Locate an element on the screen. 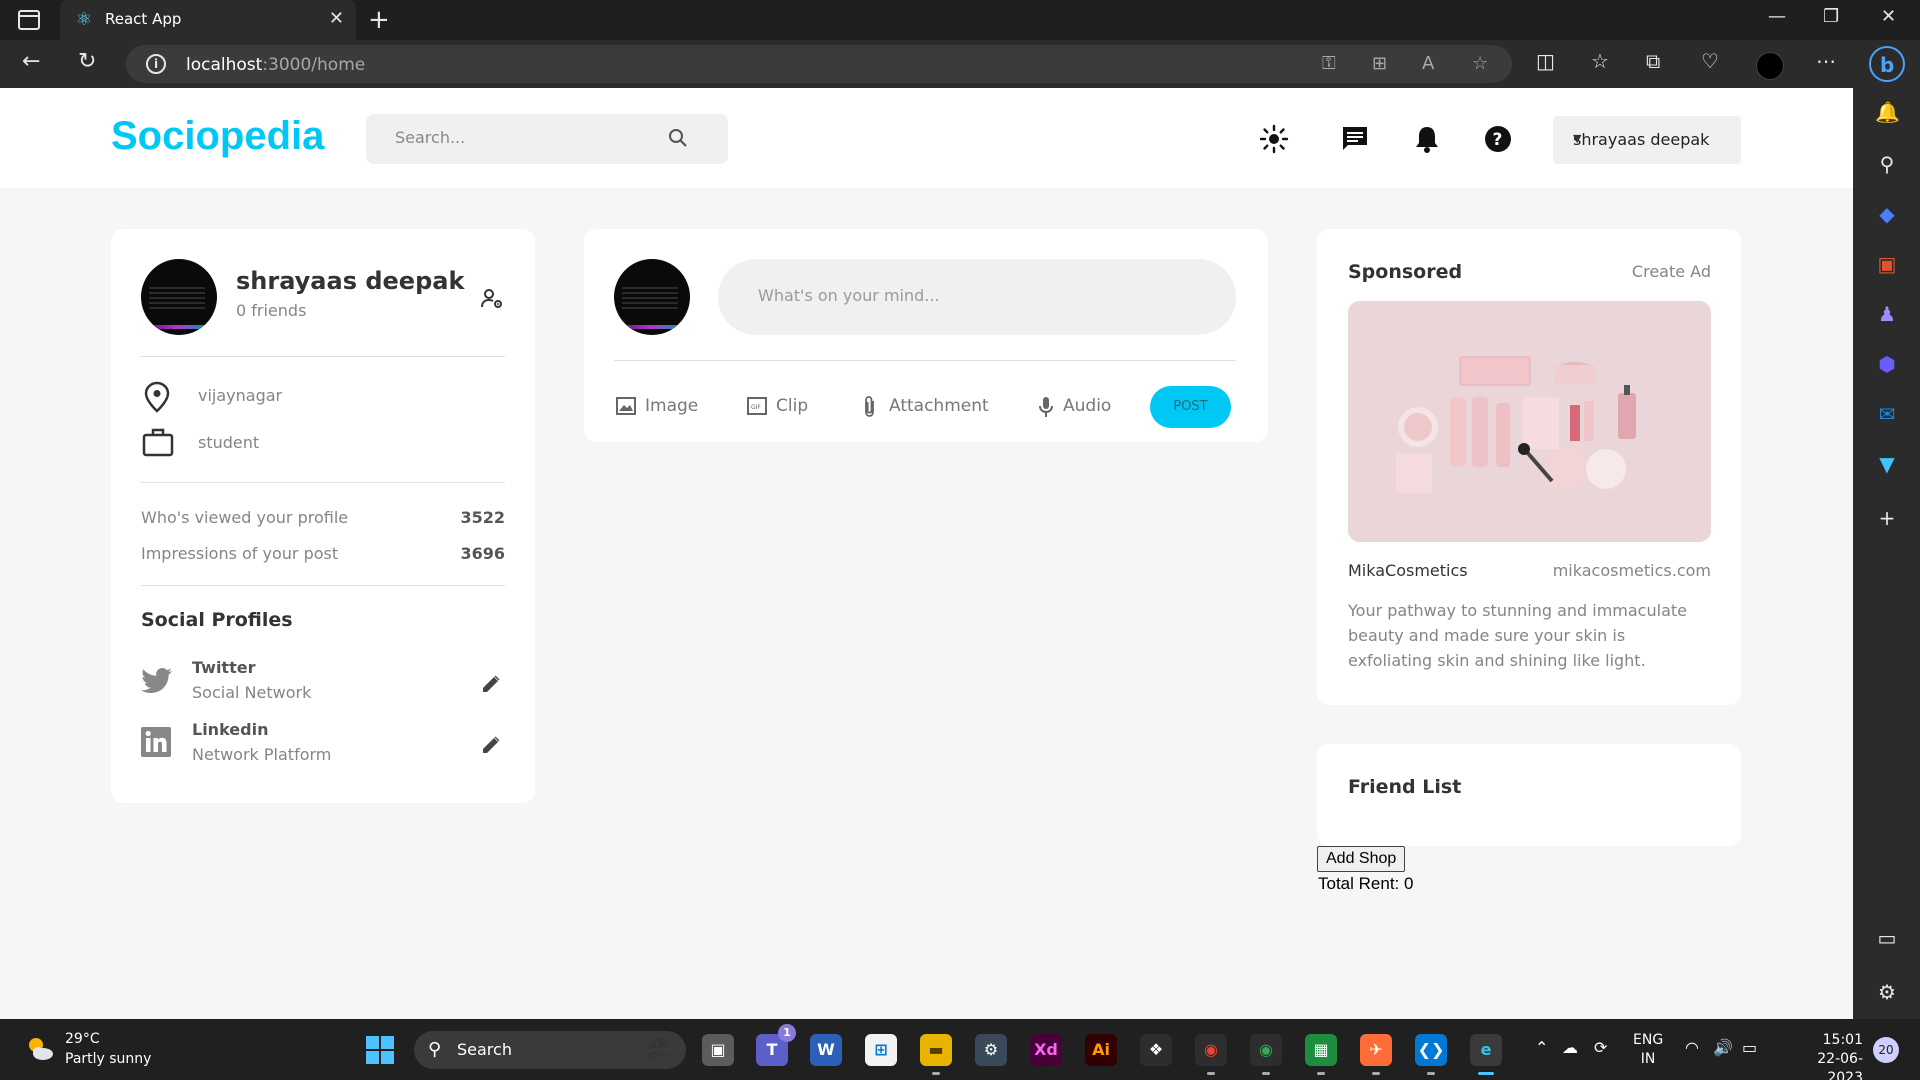 The height and width of the screenshot is (1080, 1920). tools-icon: ▣ is located at coordinates (1887, 264).